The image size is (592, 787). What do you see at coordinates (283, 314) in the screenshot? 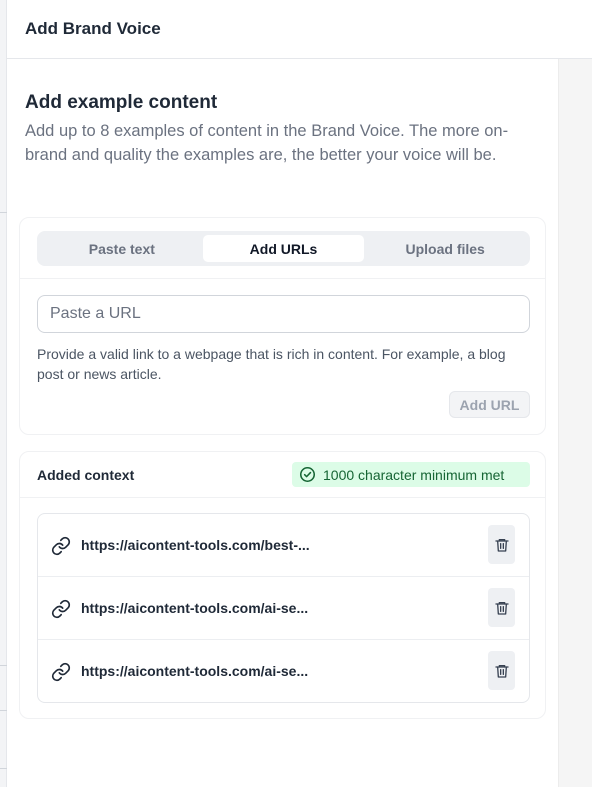
I see `url-input` at bounding box center [283, 314].